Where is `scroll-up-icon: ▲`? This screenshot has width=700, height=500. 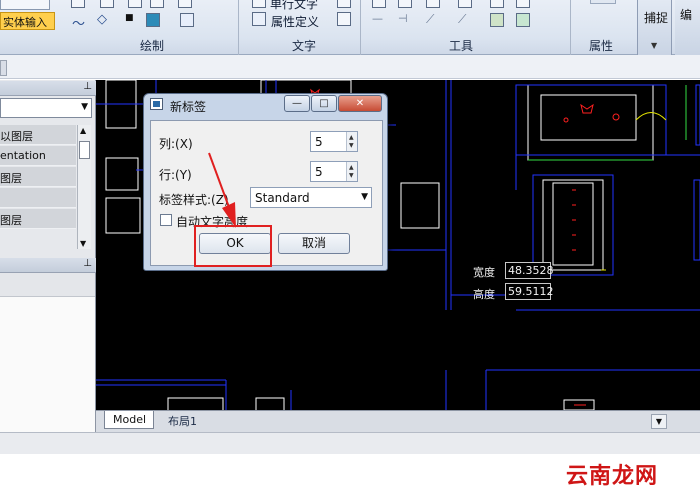
scroll-up-icon: ▲ is located at coordinates (83, 130).